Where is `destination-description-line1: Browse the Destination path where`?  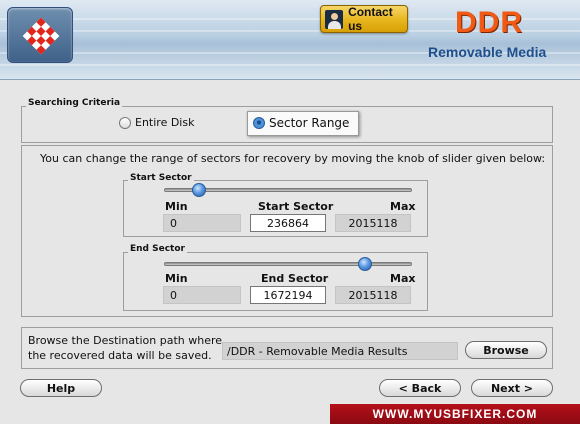
destination-description-line1: Browse the Destination path where is located at coordinates (125, 340).